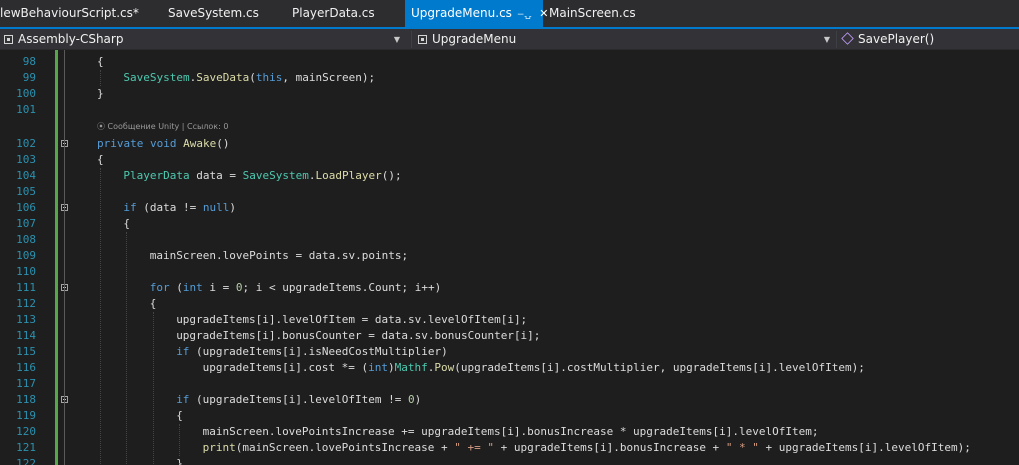  Describe the element at coordinates (223, 143) in the screenshot. I see `code-token: ()` at that location.